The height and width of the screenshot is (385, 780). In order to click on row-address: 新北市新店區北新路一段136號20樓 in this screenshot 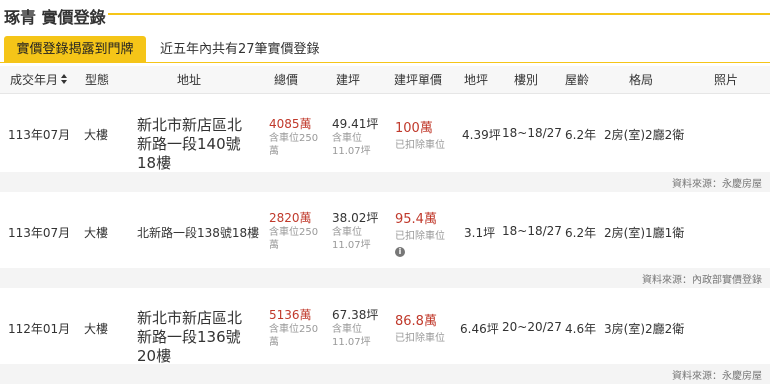, I will do `click(193, 337)`.